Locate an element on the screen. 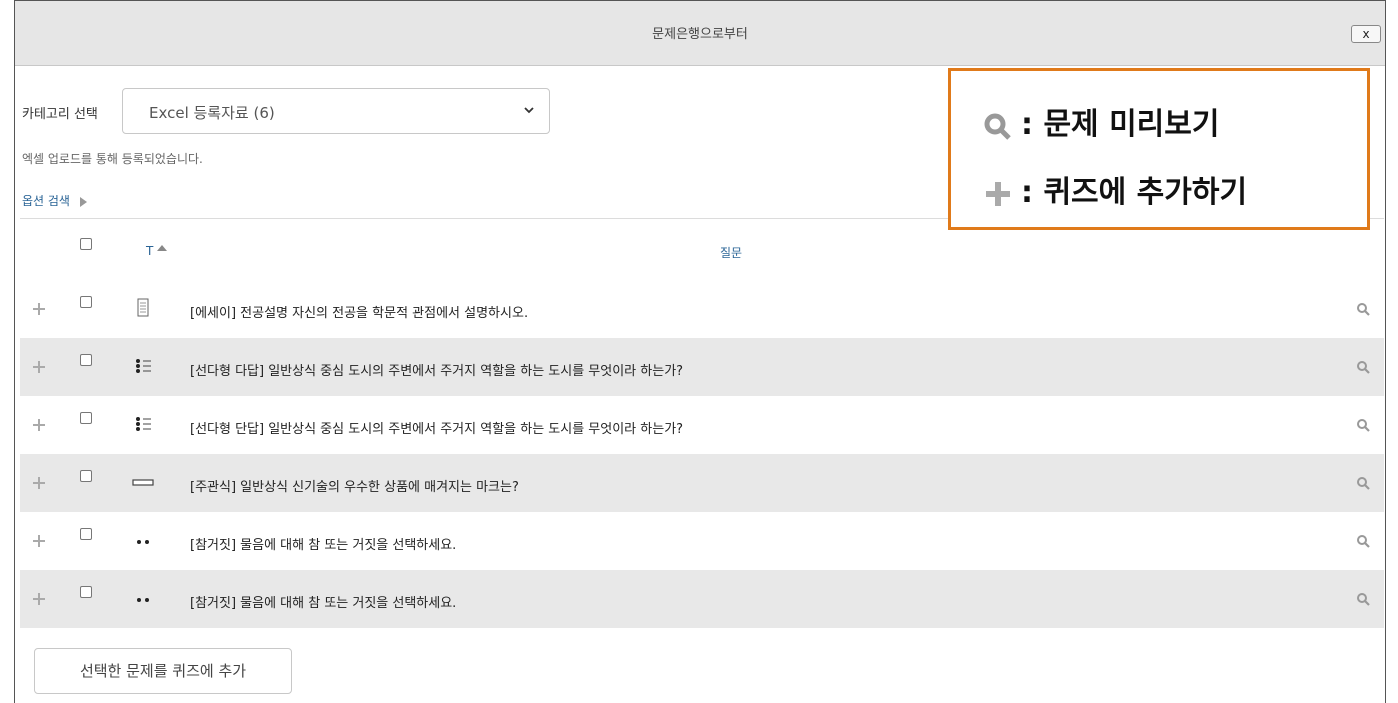 The width and height of the screenshot is (1398, 703). dialog-titlebar: 문제은행으로부터 x is located at coordinates (700, 33).